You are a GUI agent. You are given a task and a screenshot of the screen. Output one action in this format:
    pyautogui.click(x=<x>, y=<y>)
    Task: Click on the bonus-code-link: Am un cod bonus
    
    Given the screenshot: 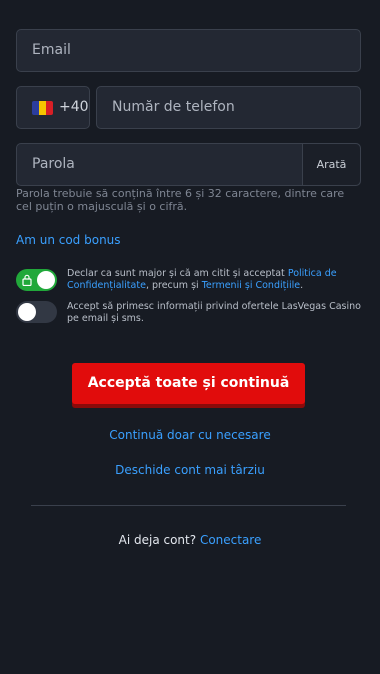 What is the action you would take?
    pyautogui.click(x=68, y=240)
    